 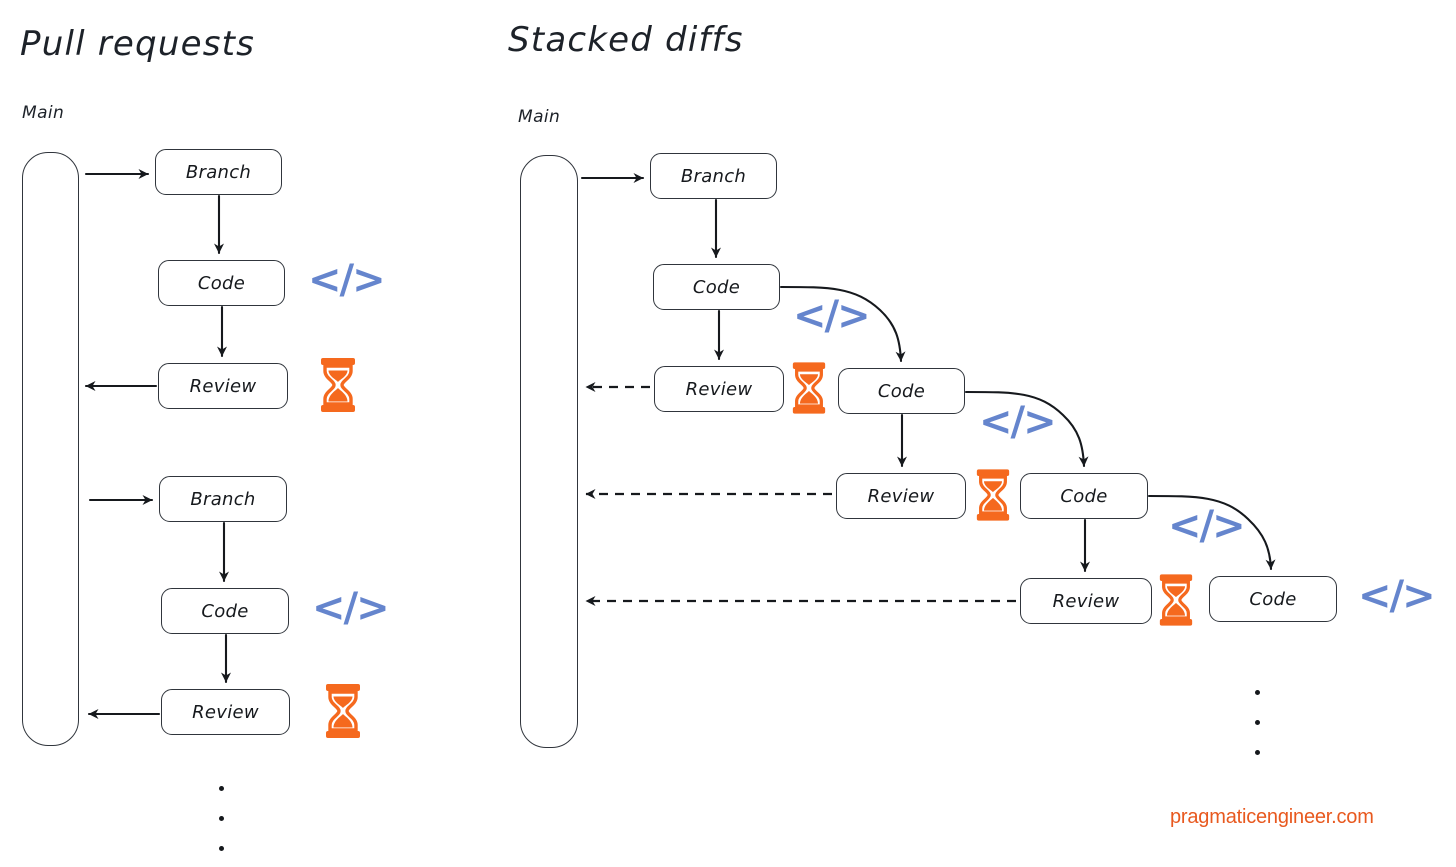 I want to click on code-icon-1: </>, so click(x=347, y=280).